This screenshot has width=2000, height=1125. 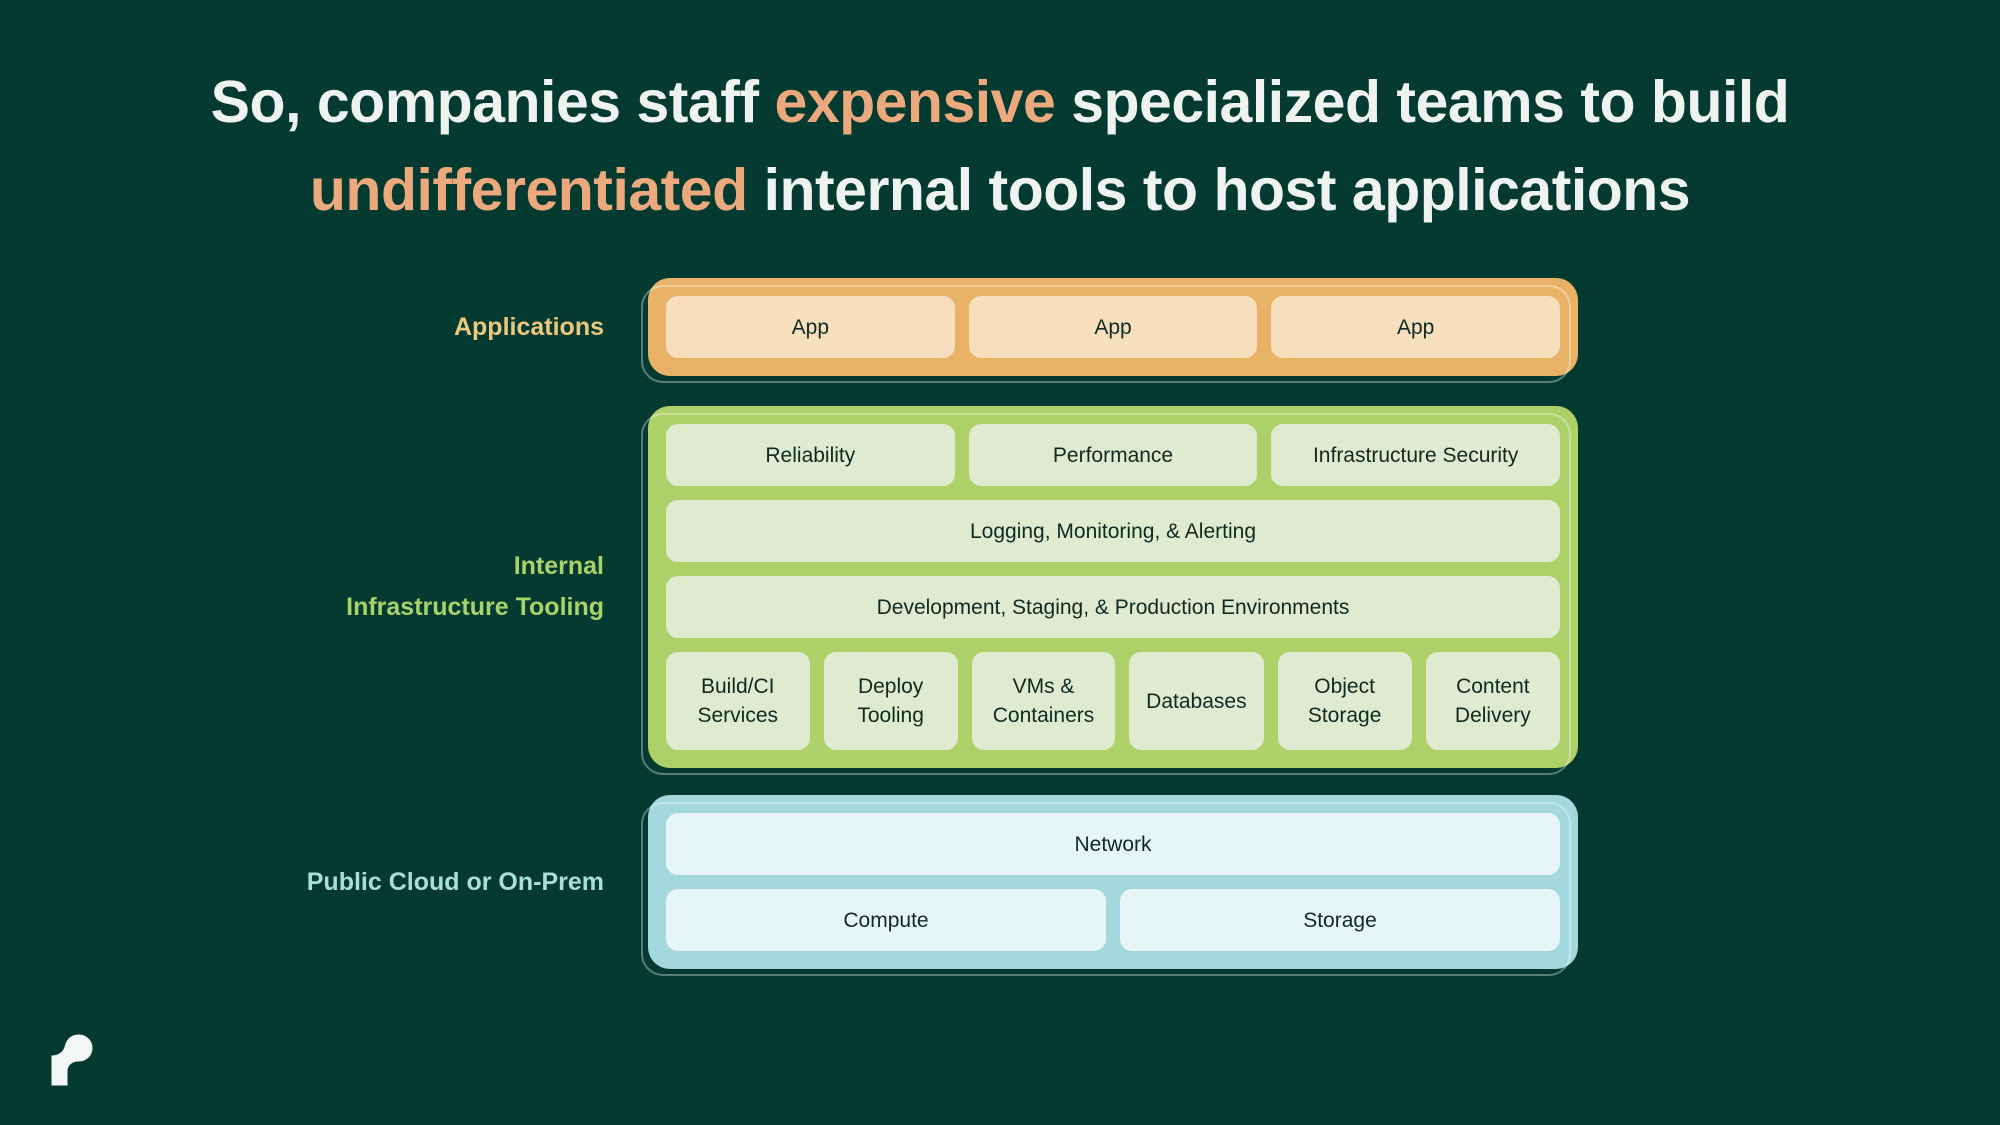 What do you see at coordinates (1416, 455) in the screenshot?
I see `card-infrastructure-security: Infrastructure Security` at bounding box center [1416, 455].